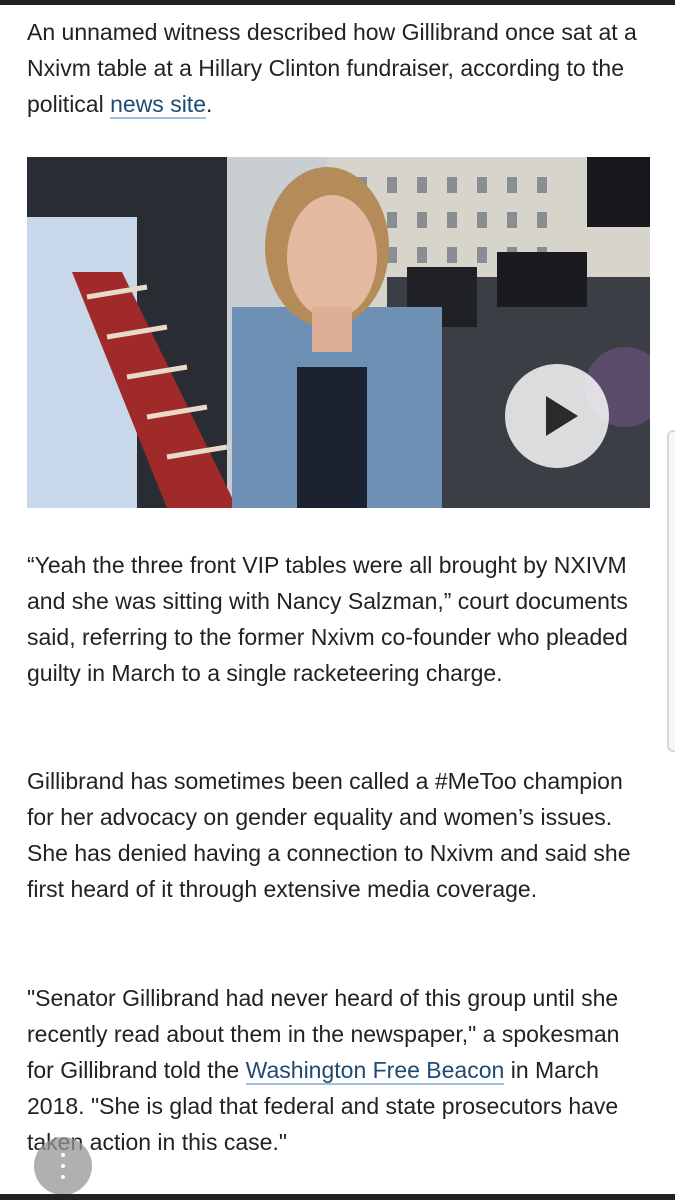 The image size is (675, 1200). I want to click on news-site-link: news site, so click(158, 105).